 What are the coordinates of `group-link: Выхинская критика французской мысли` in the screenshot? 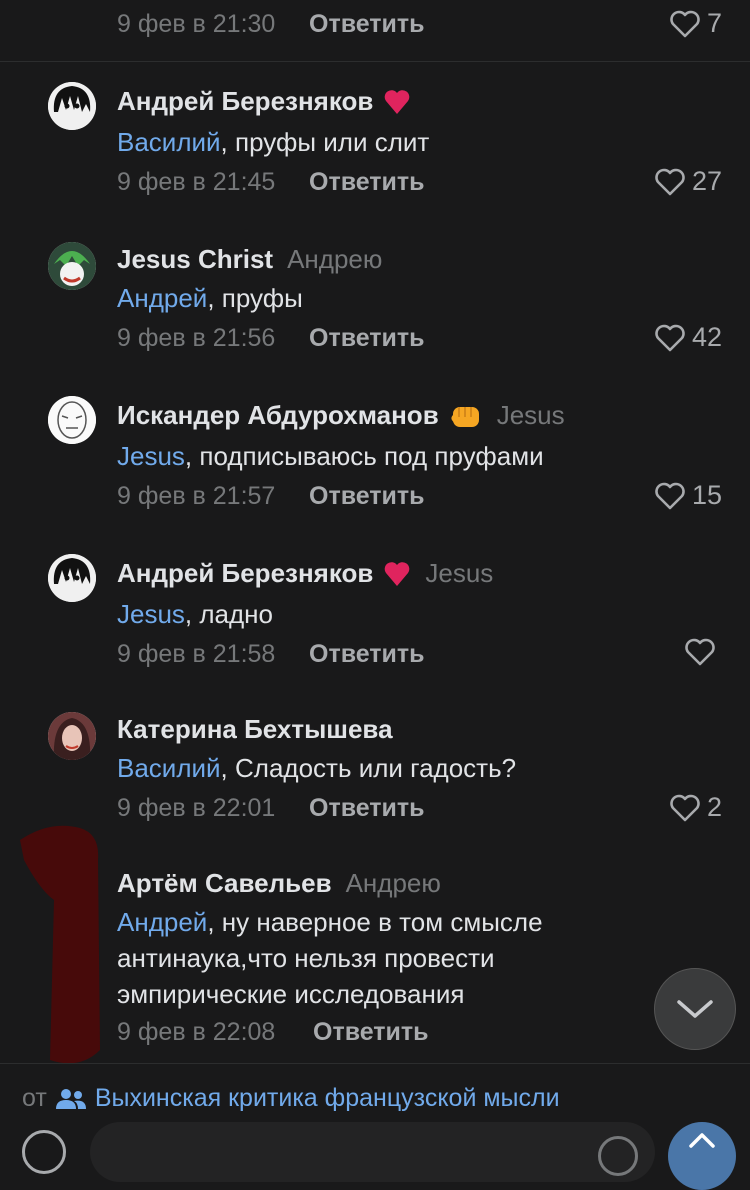 It's located at (327, 1098).